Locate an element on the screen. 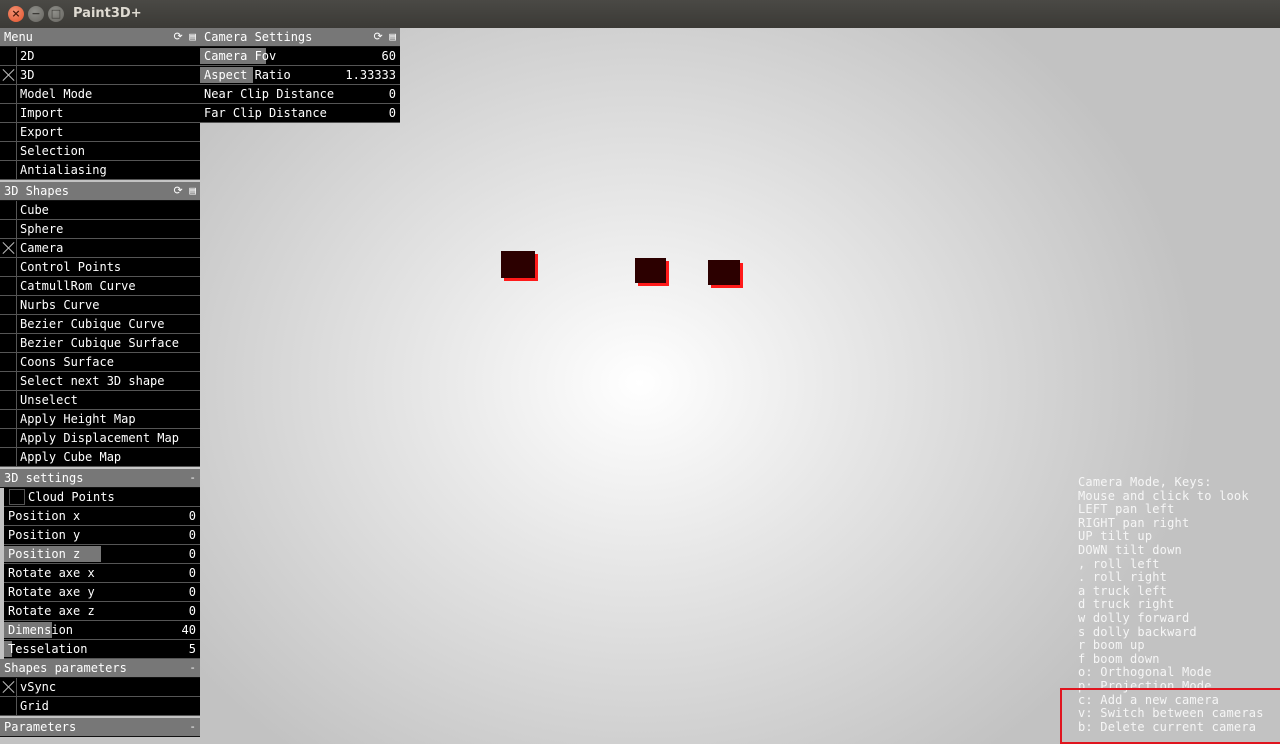  cloud-points-toggle: Cloud Points is located at coordinates (102, 497).